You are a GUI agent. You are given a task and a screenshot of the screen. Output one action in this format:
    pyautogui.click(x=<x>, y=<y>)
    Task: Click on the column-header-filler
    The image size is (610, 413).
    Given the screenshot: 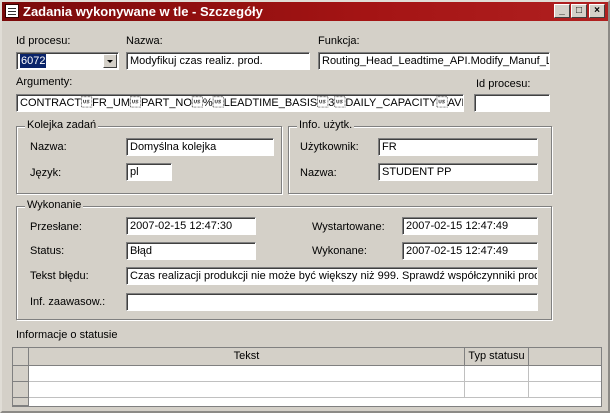 What is the action you would take?
    pyautogui.click(x=565, y=357)
    